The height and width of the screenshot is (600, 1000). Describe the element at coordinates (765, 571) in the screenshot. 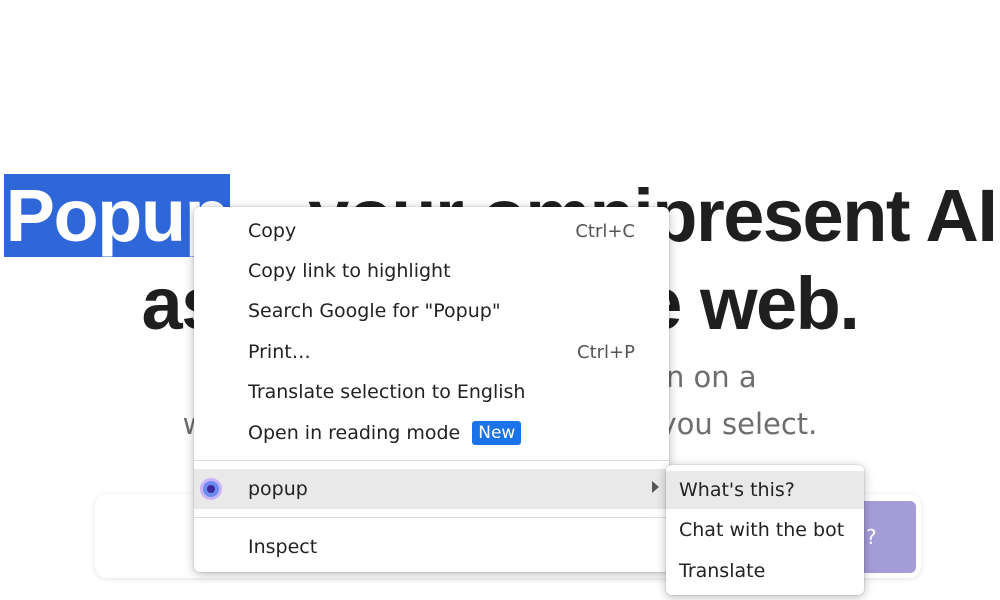

I see `submenu-item-translate: Translate` at that location.